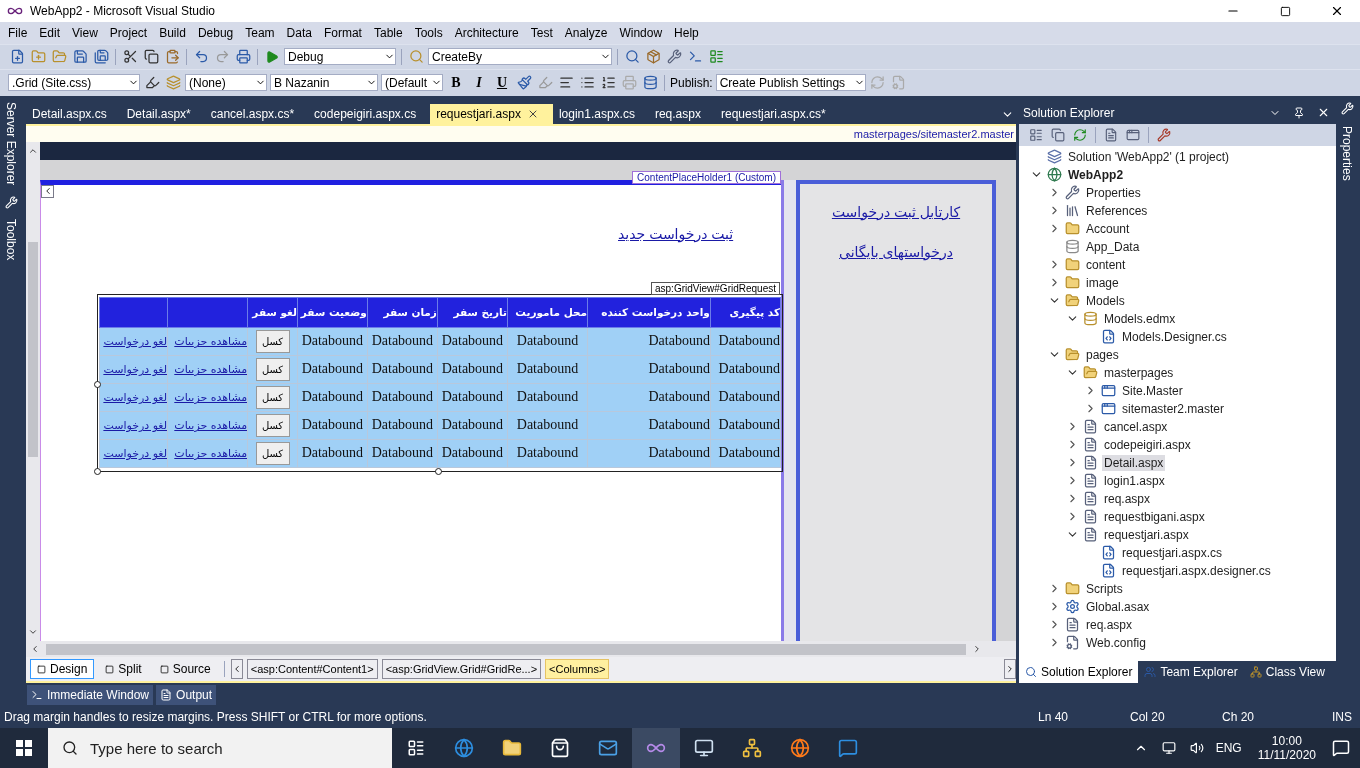 This screenshot has height=768, width=1360. What do you see at coordinates (486, 32) in the screenshot?
I see `menu-item: Architecture` at bounding box center [486, 32].